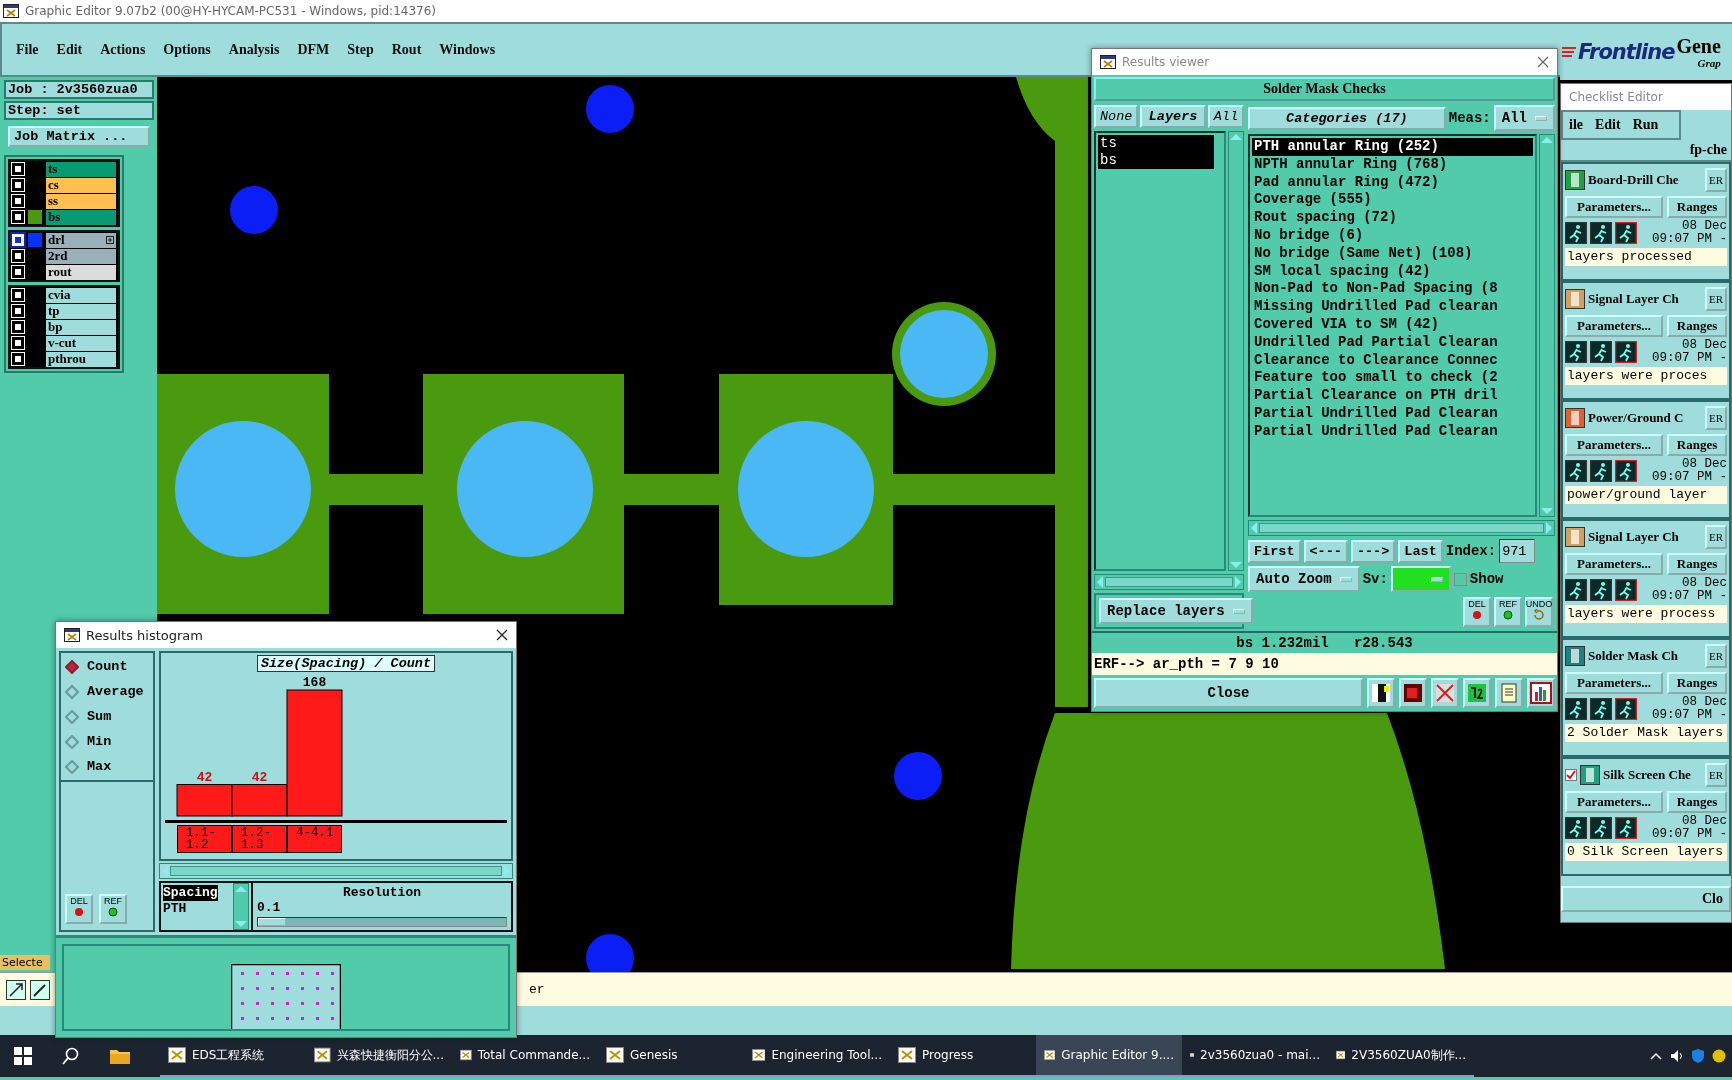  Describe the element at coordinates (1156, 160) in the screenshot. I see `layer-list-item: bs` at that location.